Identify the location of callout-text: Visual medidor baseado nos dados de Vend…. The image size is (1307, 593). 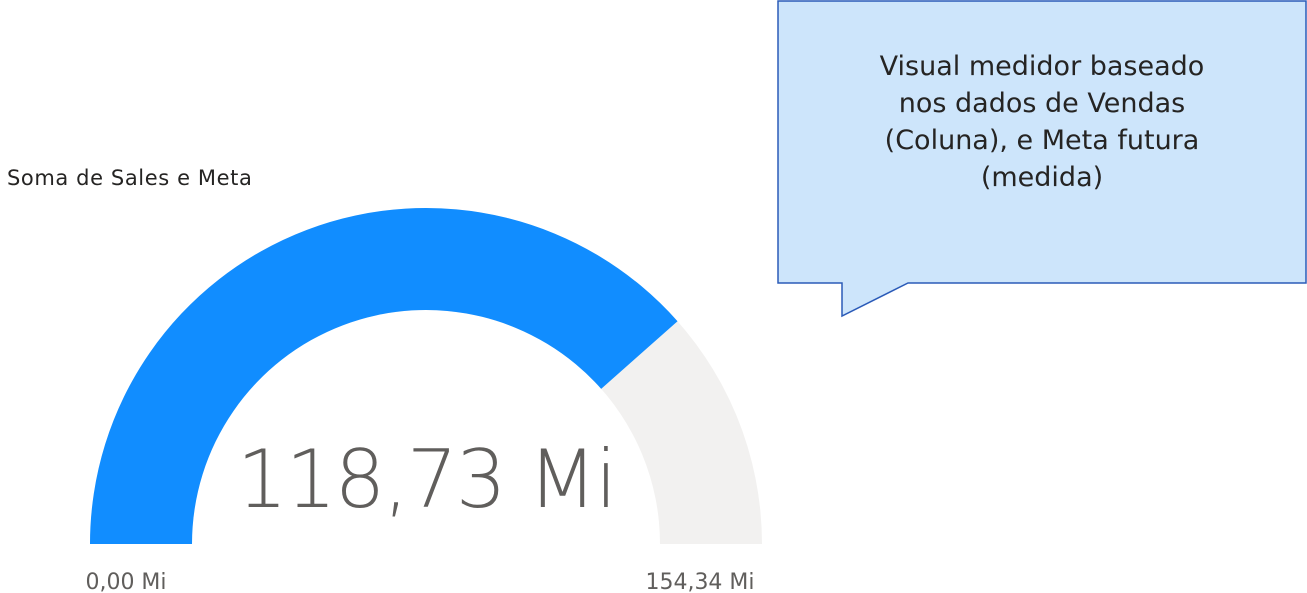
(1042, 122).